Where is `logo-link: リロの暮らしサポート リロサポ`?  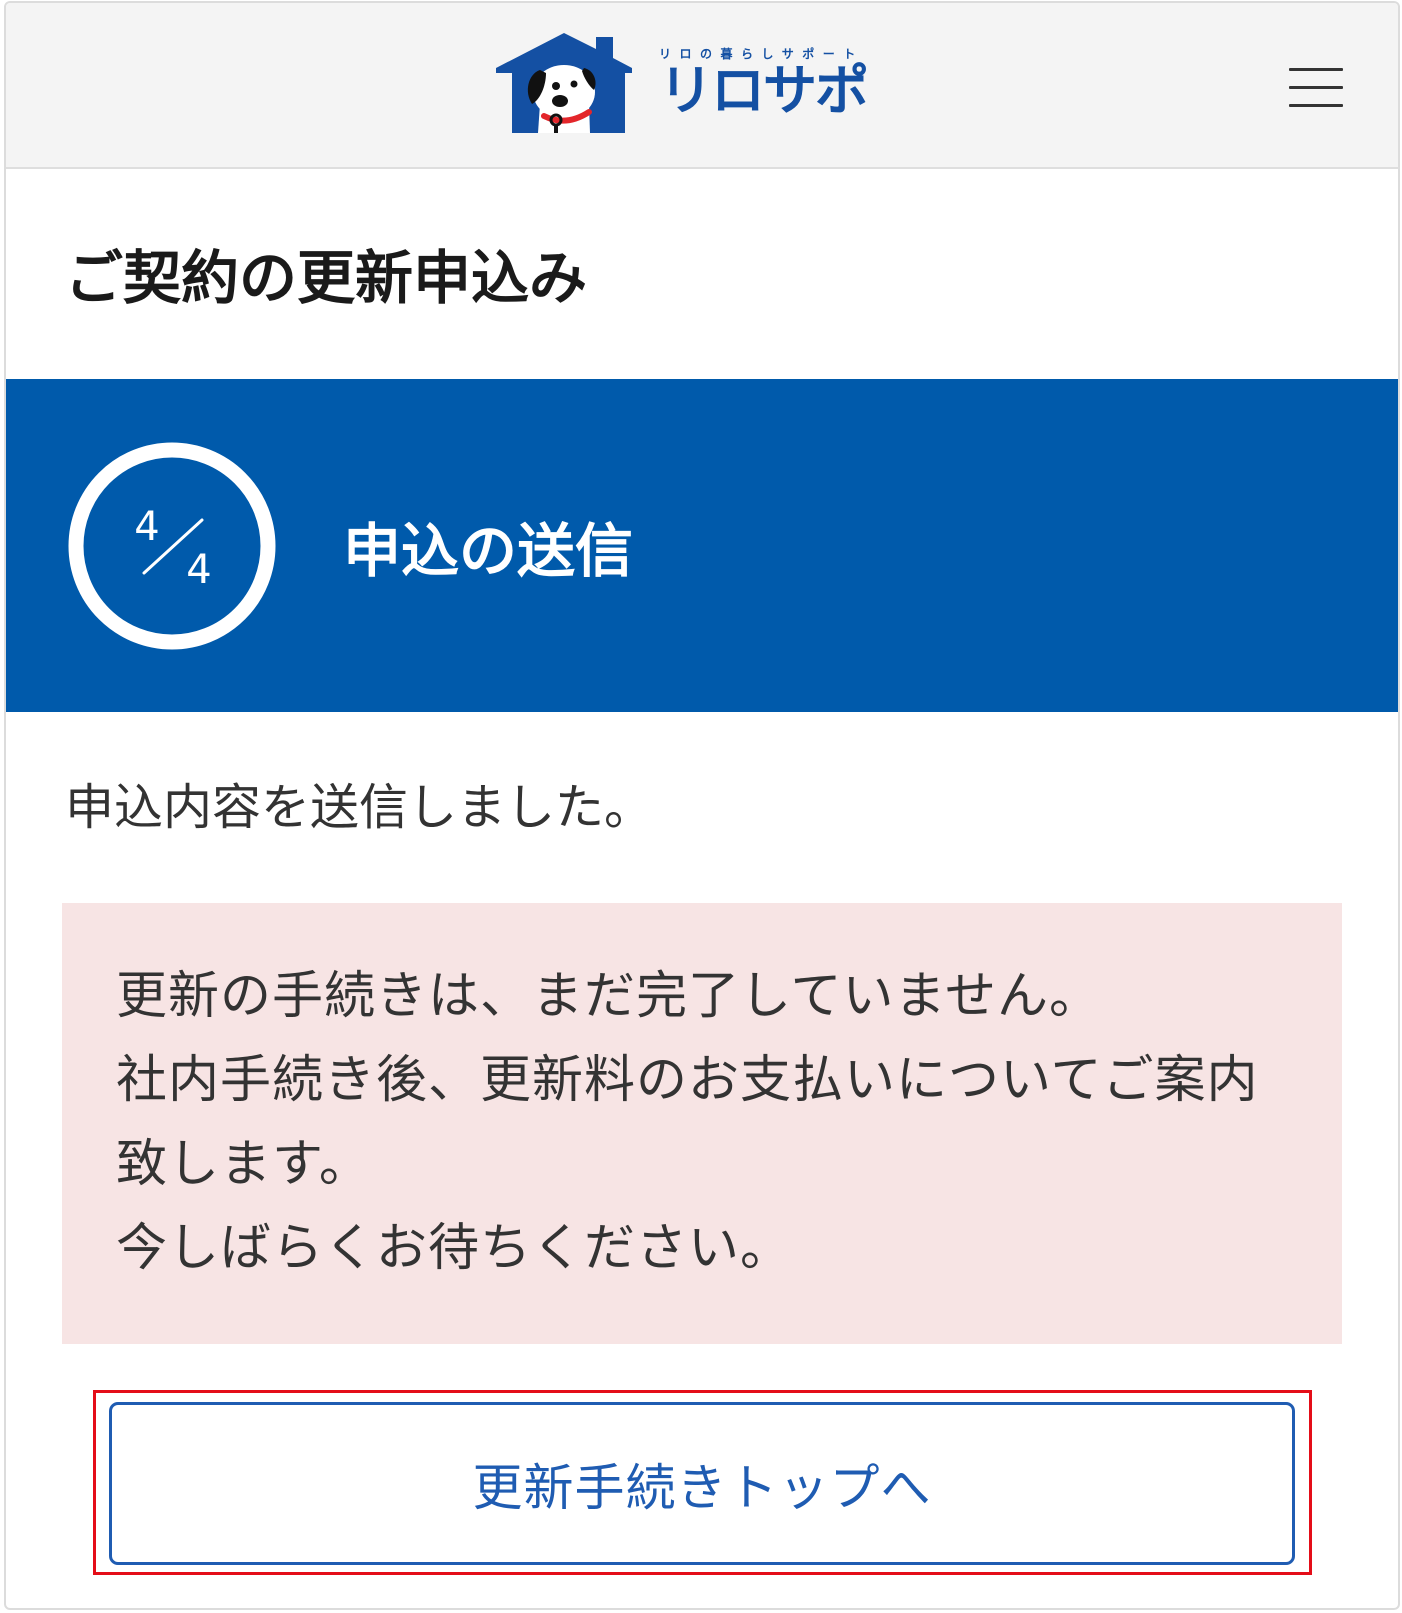 logo-link: リロの暮らしサポート リロサポ is located at coordinates (689, 83).